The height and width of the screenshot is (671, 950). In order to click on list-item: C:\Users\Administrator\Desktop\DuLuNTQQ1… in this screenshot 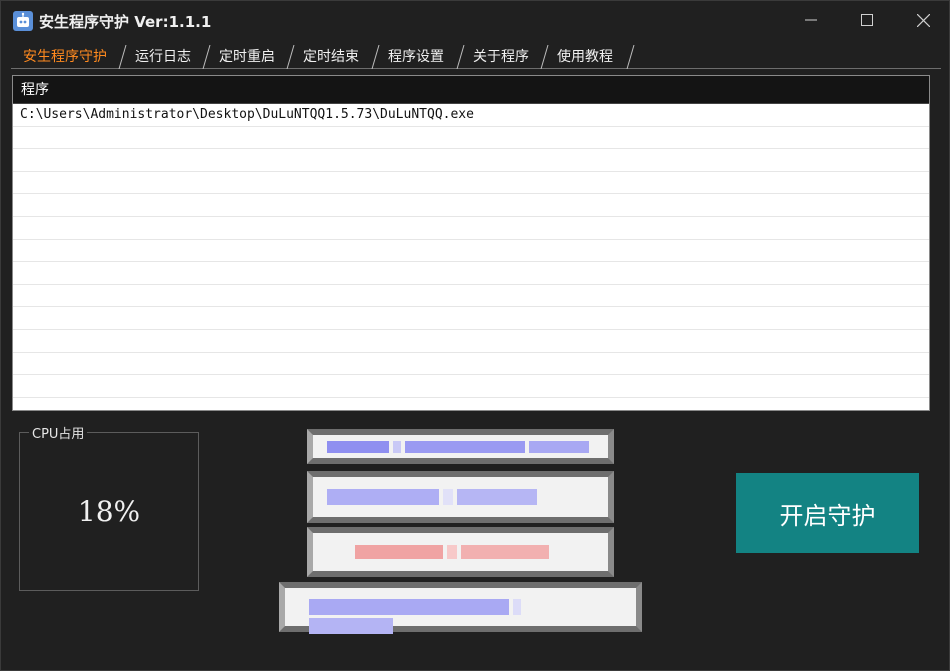, I will do `click(471, 115)`.